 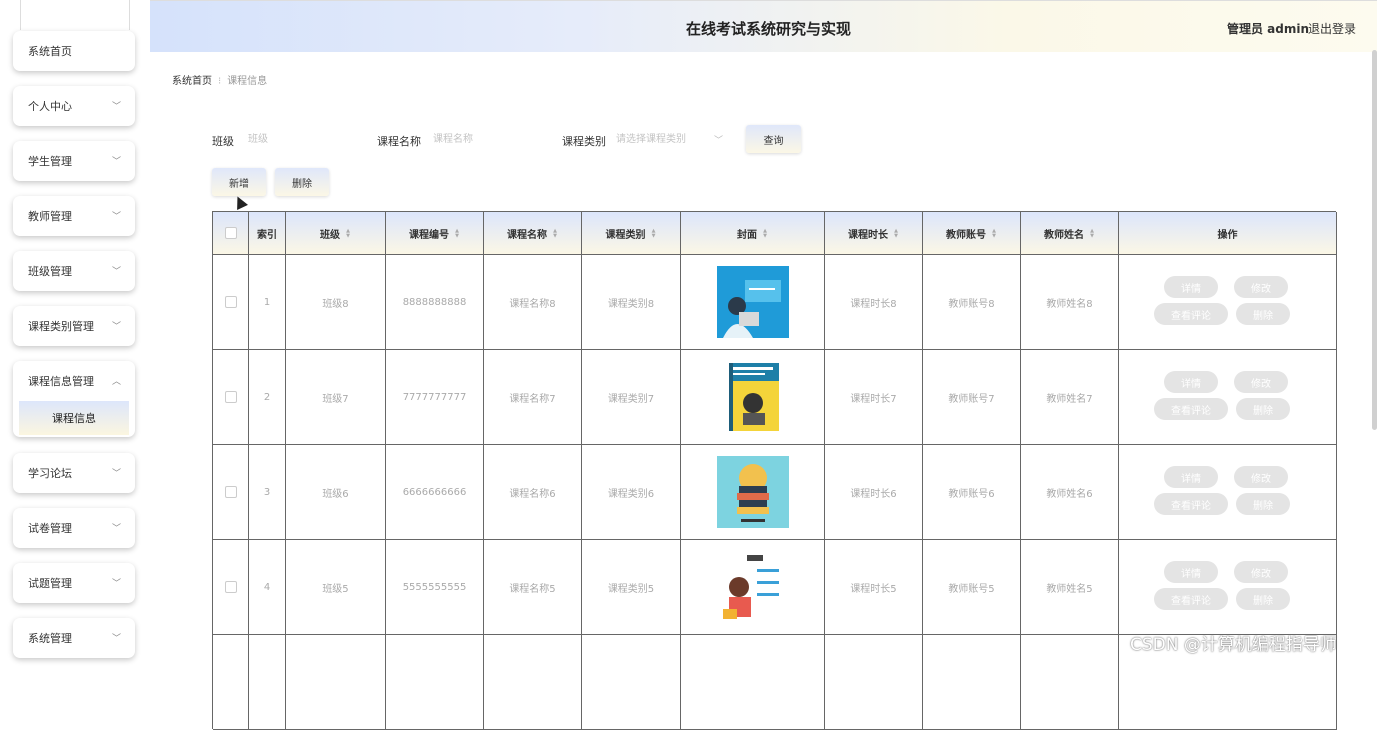 I want to click on logout-link: 退出登录, so click(x=1332, y=28).